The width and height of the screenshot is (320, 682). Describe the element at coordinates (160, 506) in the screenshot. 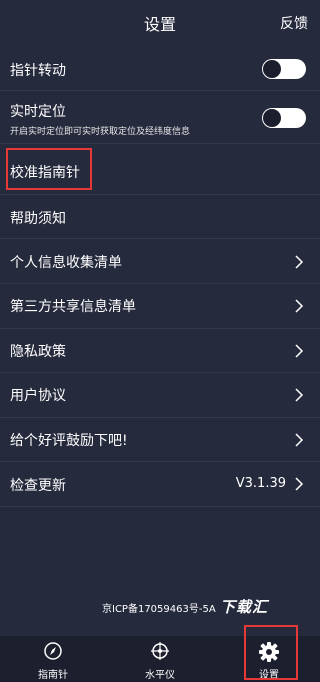

I see `divider` at that location.